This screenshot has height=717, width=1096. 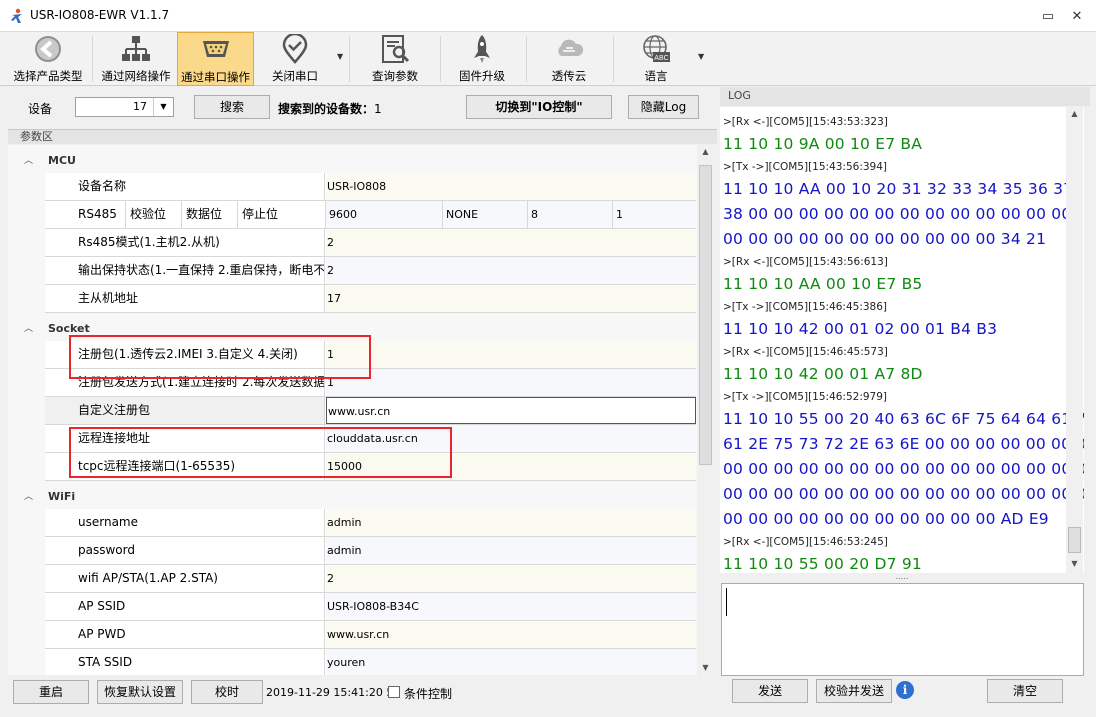 I want to click on row-value: USR-IO808, so click(x=511, y=186).